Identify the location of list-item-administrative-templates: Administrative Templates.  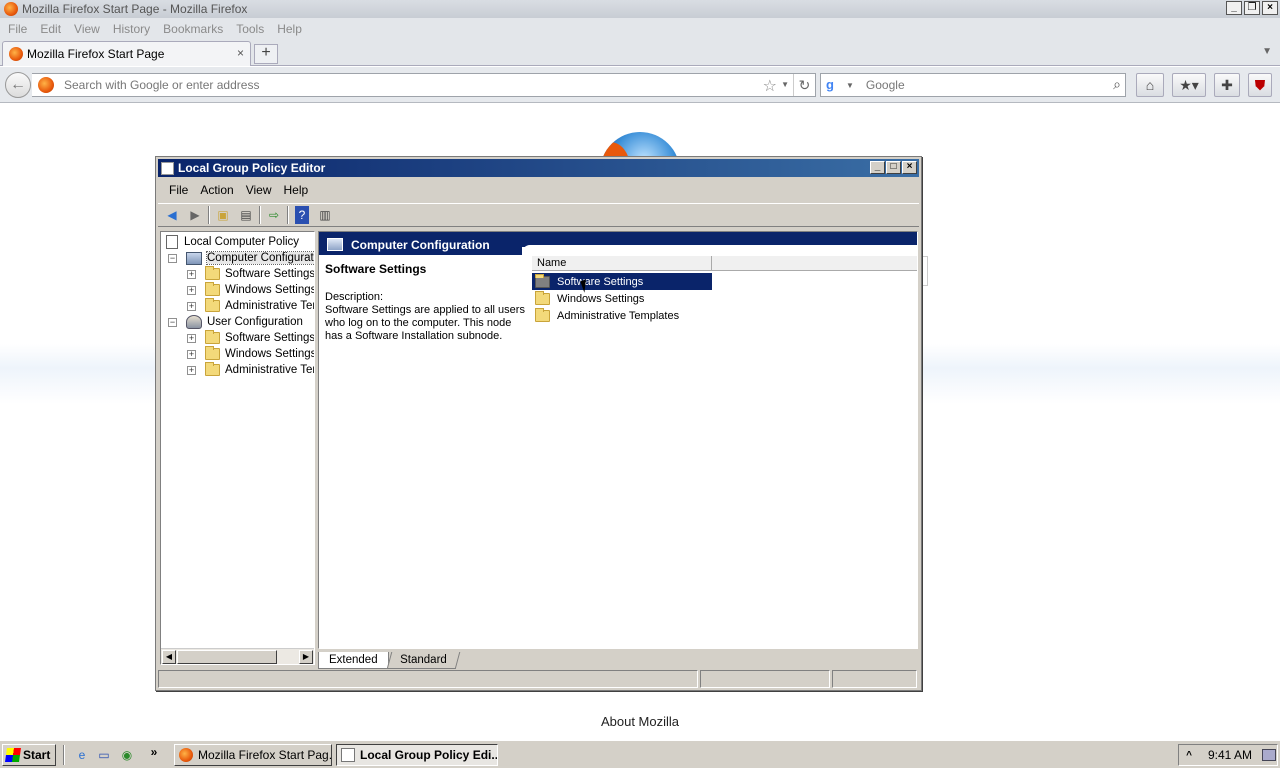
(608, 316).